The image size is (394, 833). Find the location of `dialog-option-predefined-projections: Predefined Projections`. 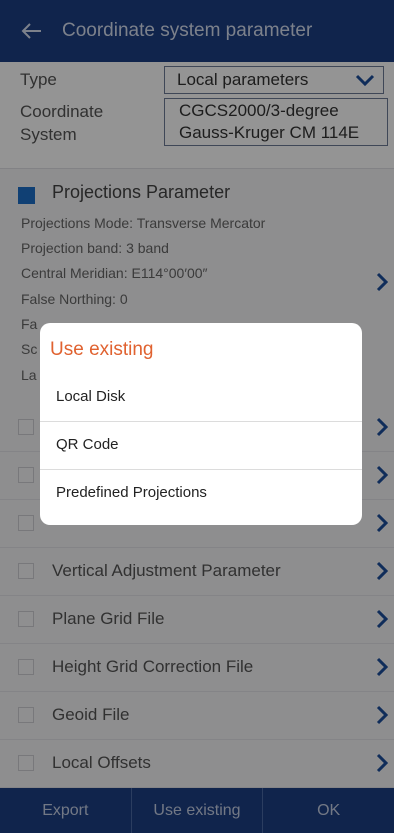

dialog-option-predefined-projections: Predefined Projections is located at coordinates (201, 494).